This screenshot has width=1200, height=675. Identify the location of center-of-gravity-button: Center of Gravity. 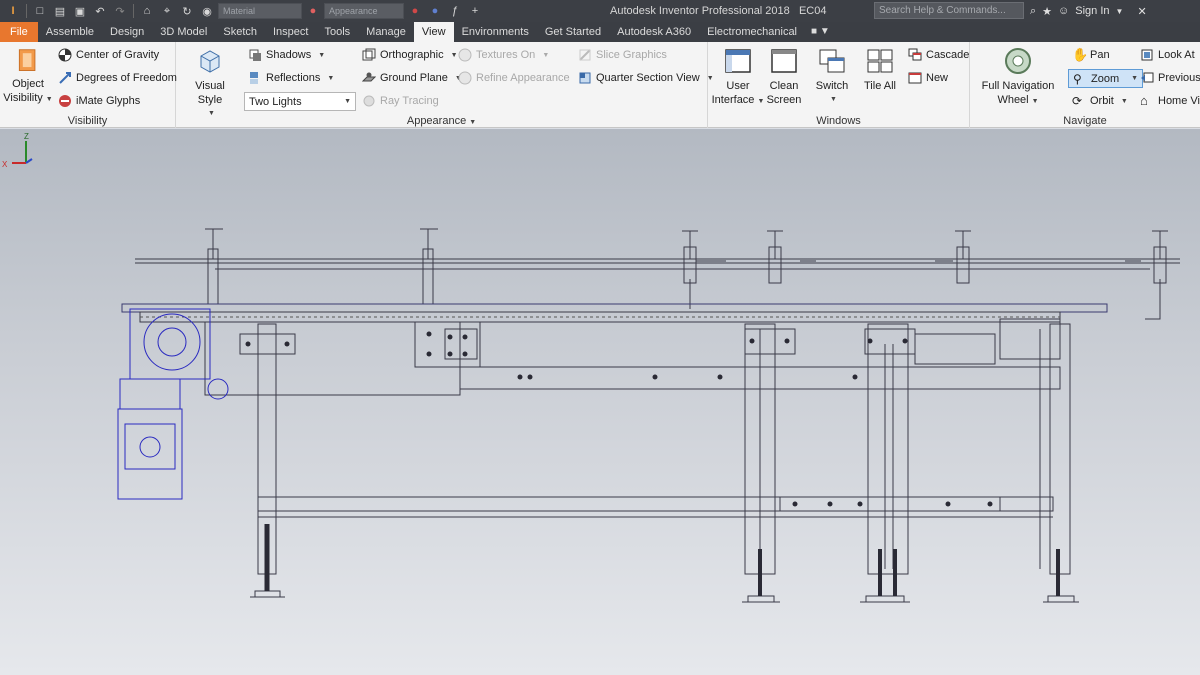
(108, 55).